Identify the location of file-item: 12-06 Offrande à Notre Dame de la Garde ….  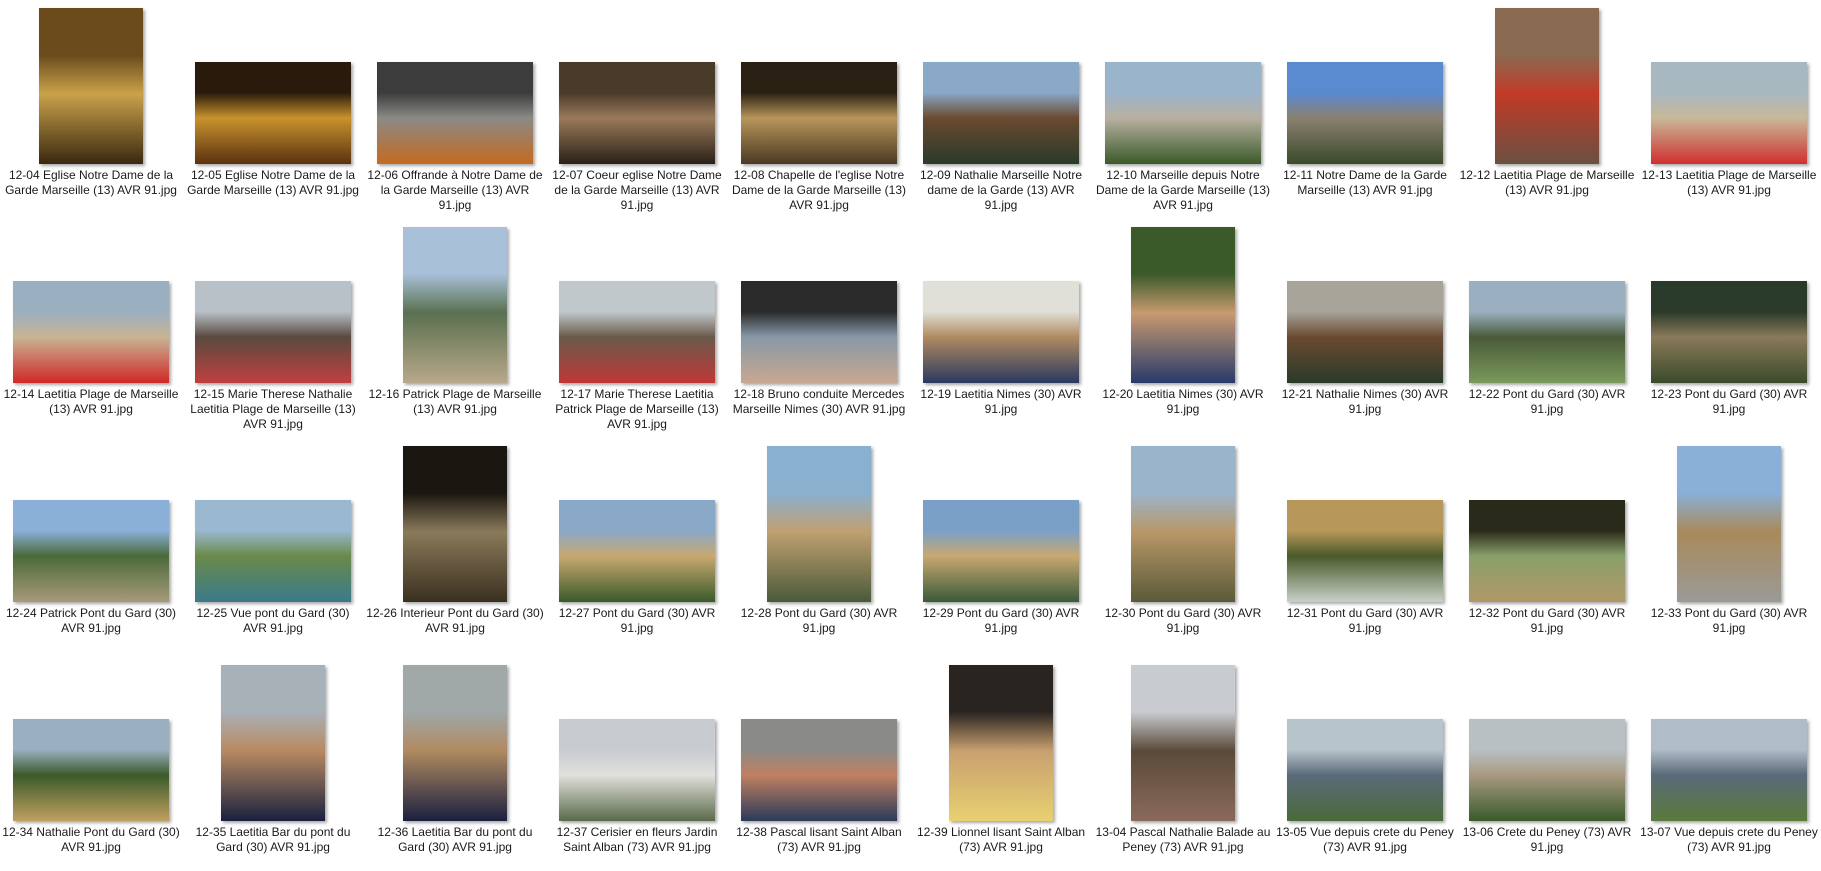
(455, 109).